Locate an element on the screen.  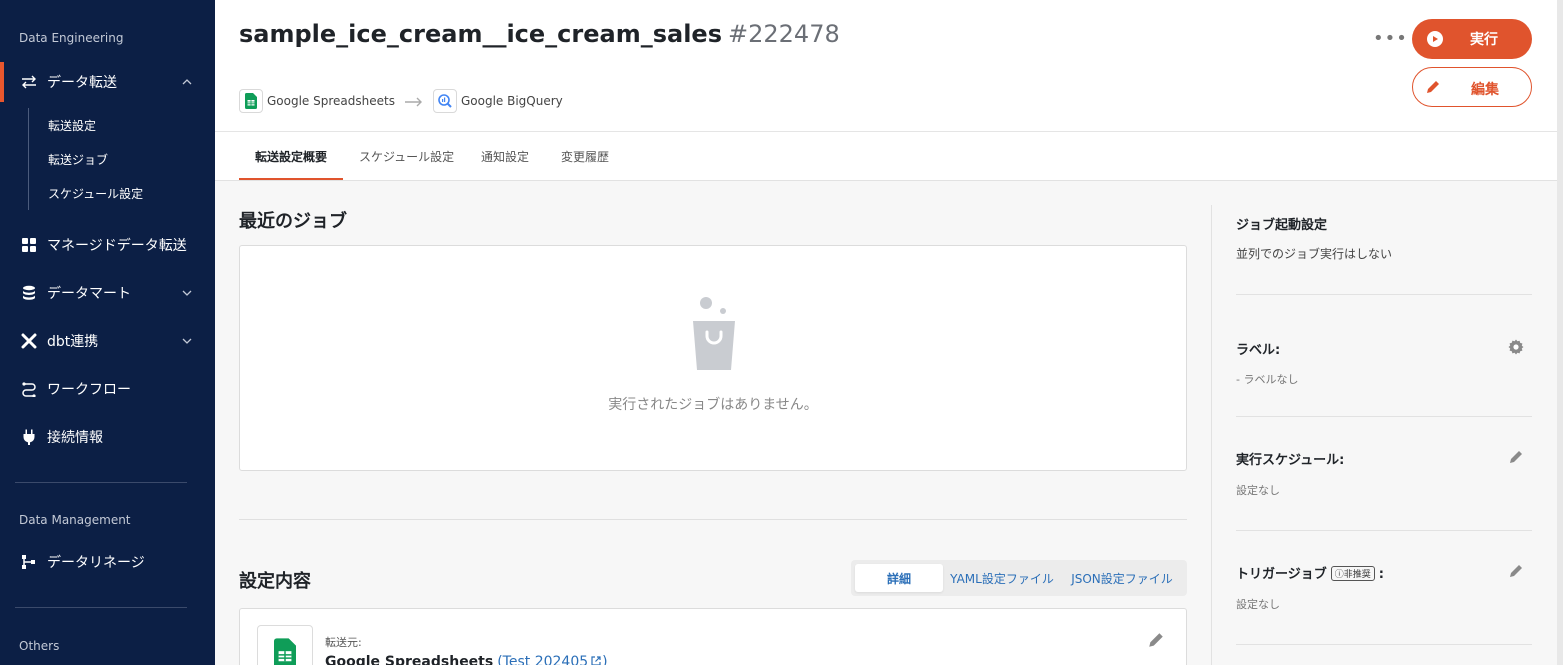
transfer-route: Google Spreadsheets Google BigQuery is located at coordinates (401, 101).